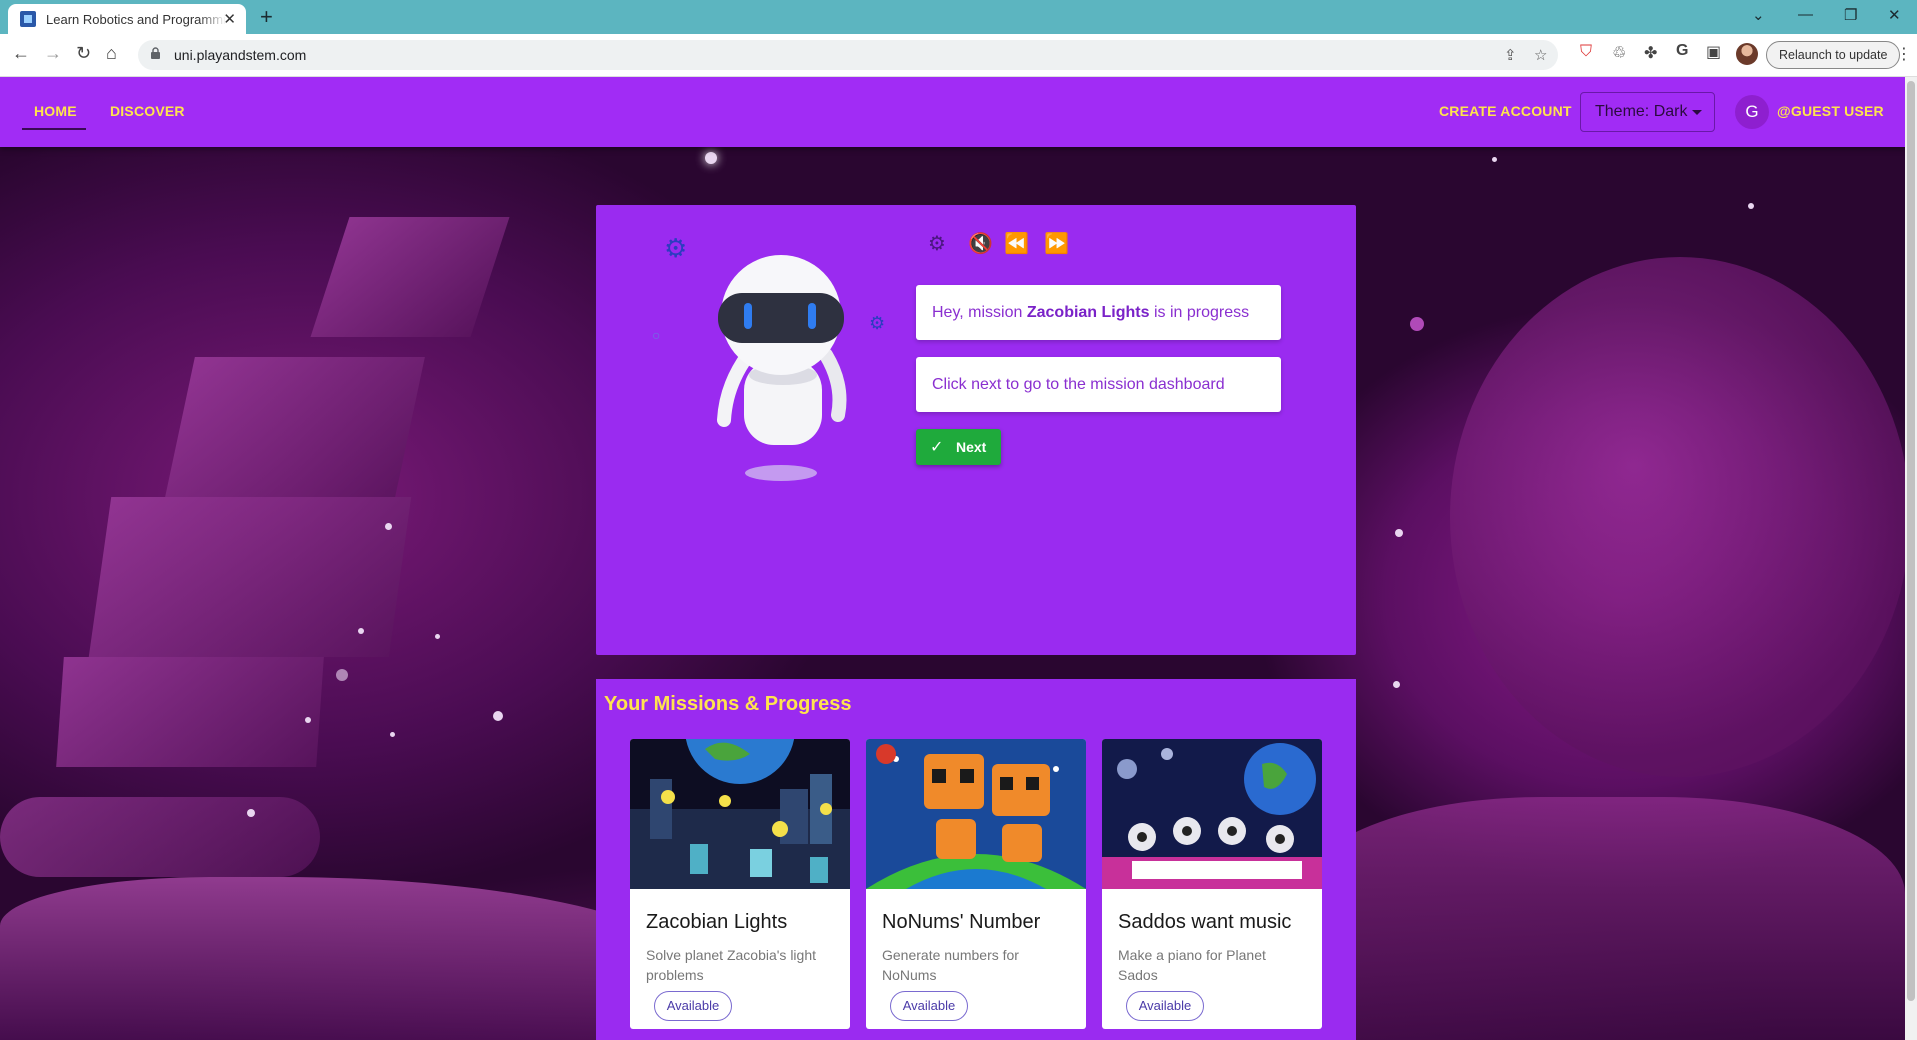 This screenshot has width=1917, height=1040. I want to click on back-icon: ←, so click(21, 53).